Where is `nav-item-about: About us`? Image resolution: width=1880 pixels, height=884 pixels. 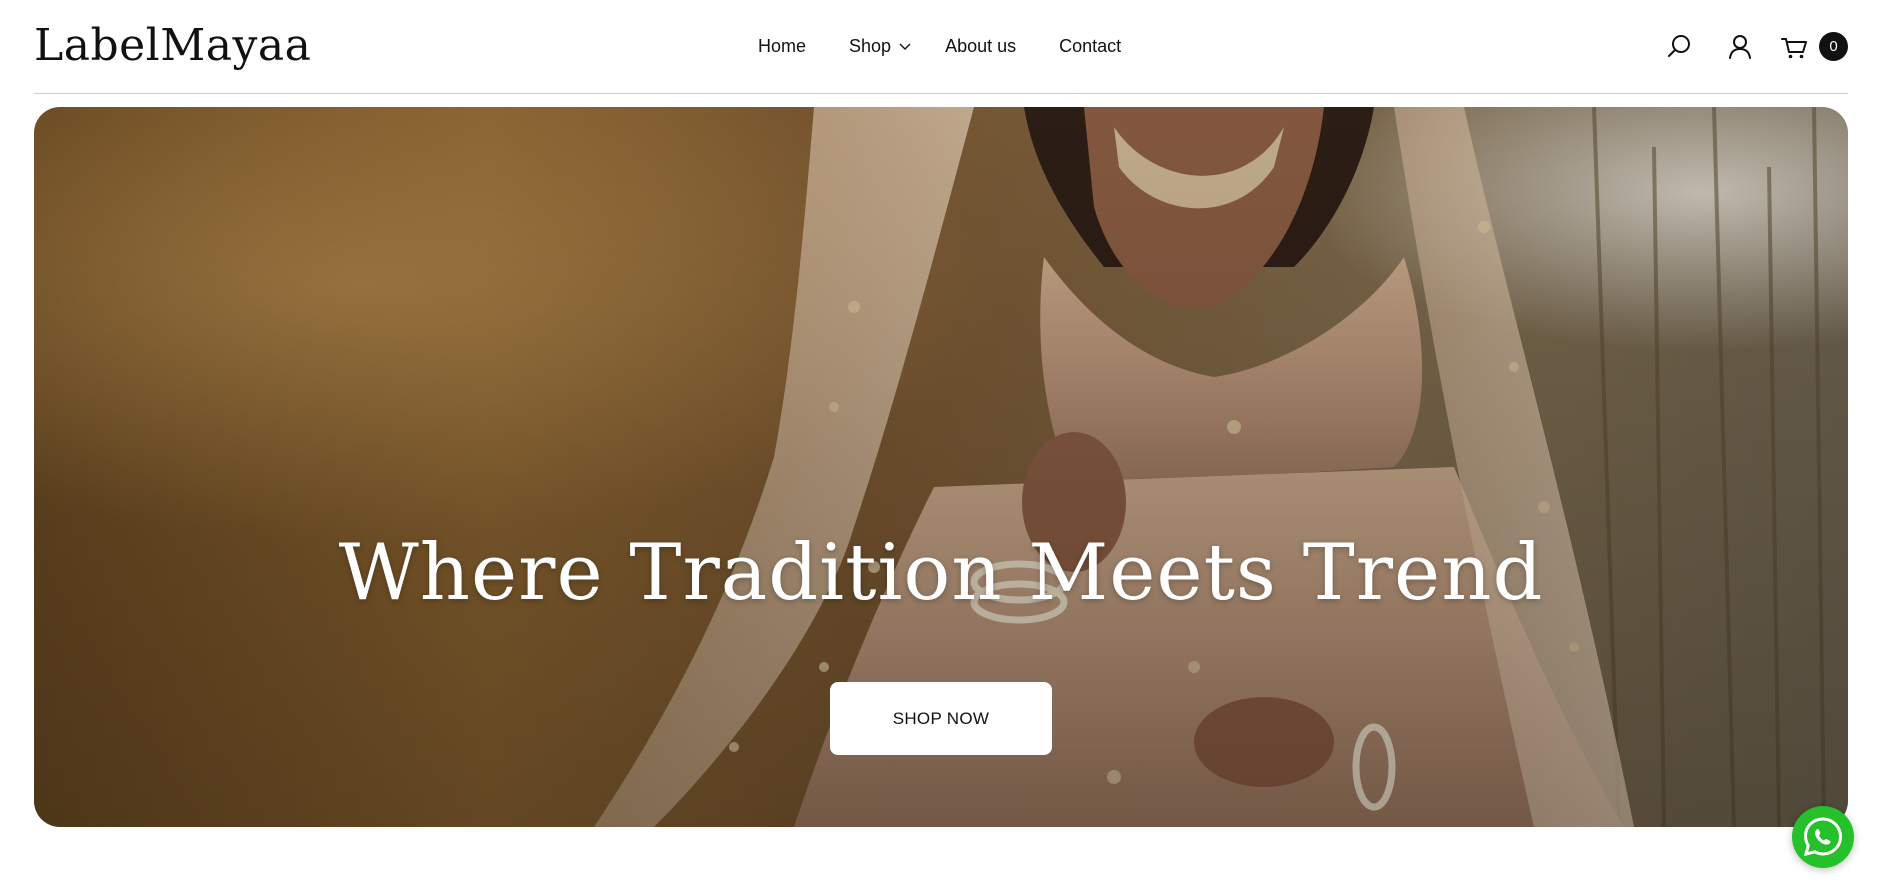
nav-item-about: About us is located at coordinates (980, 46).